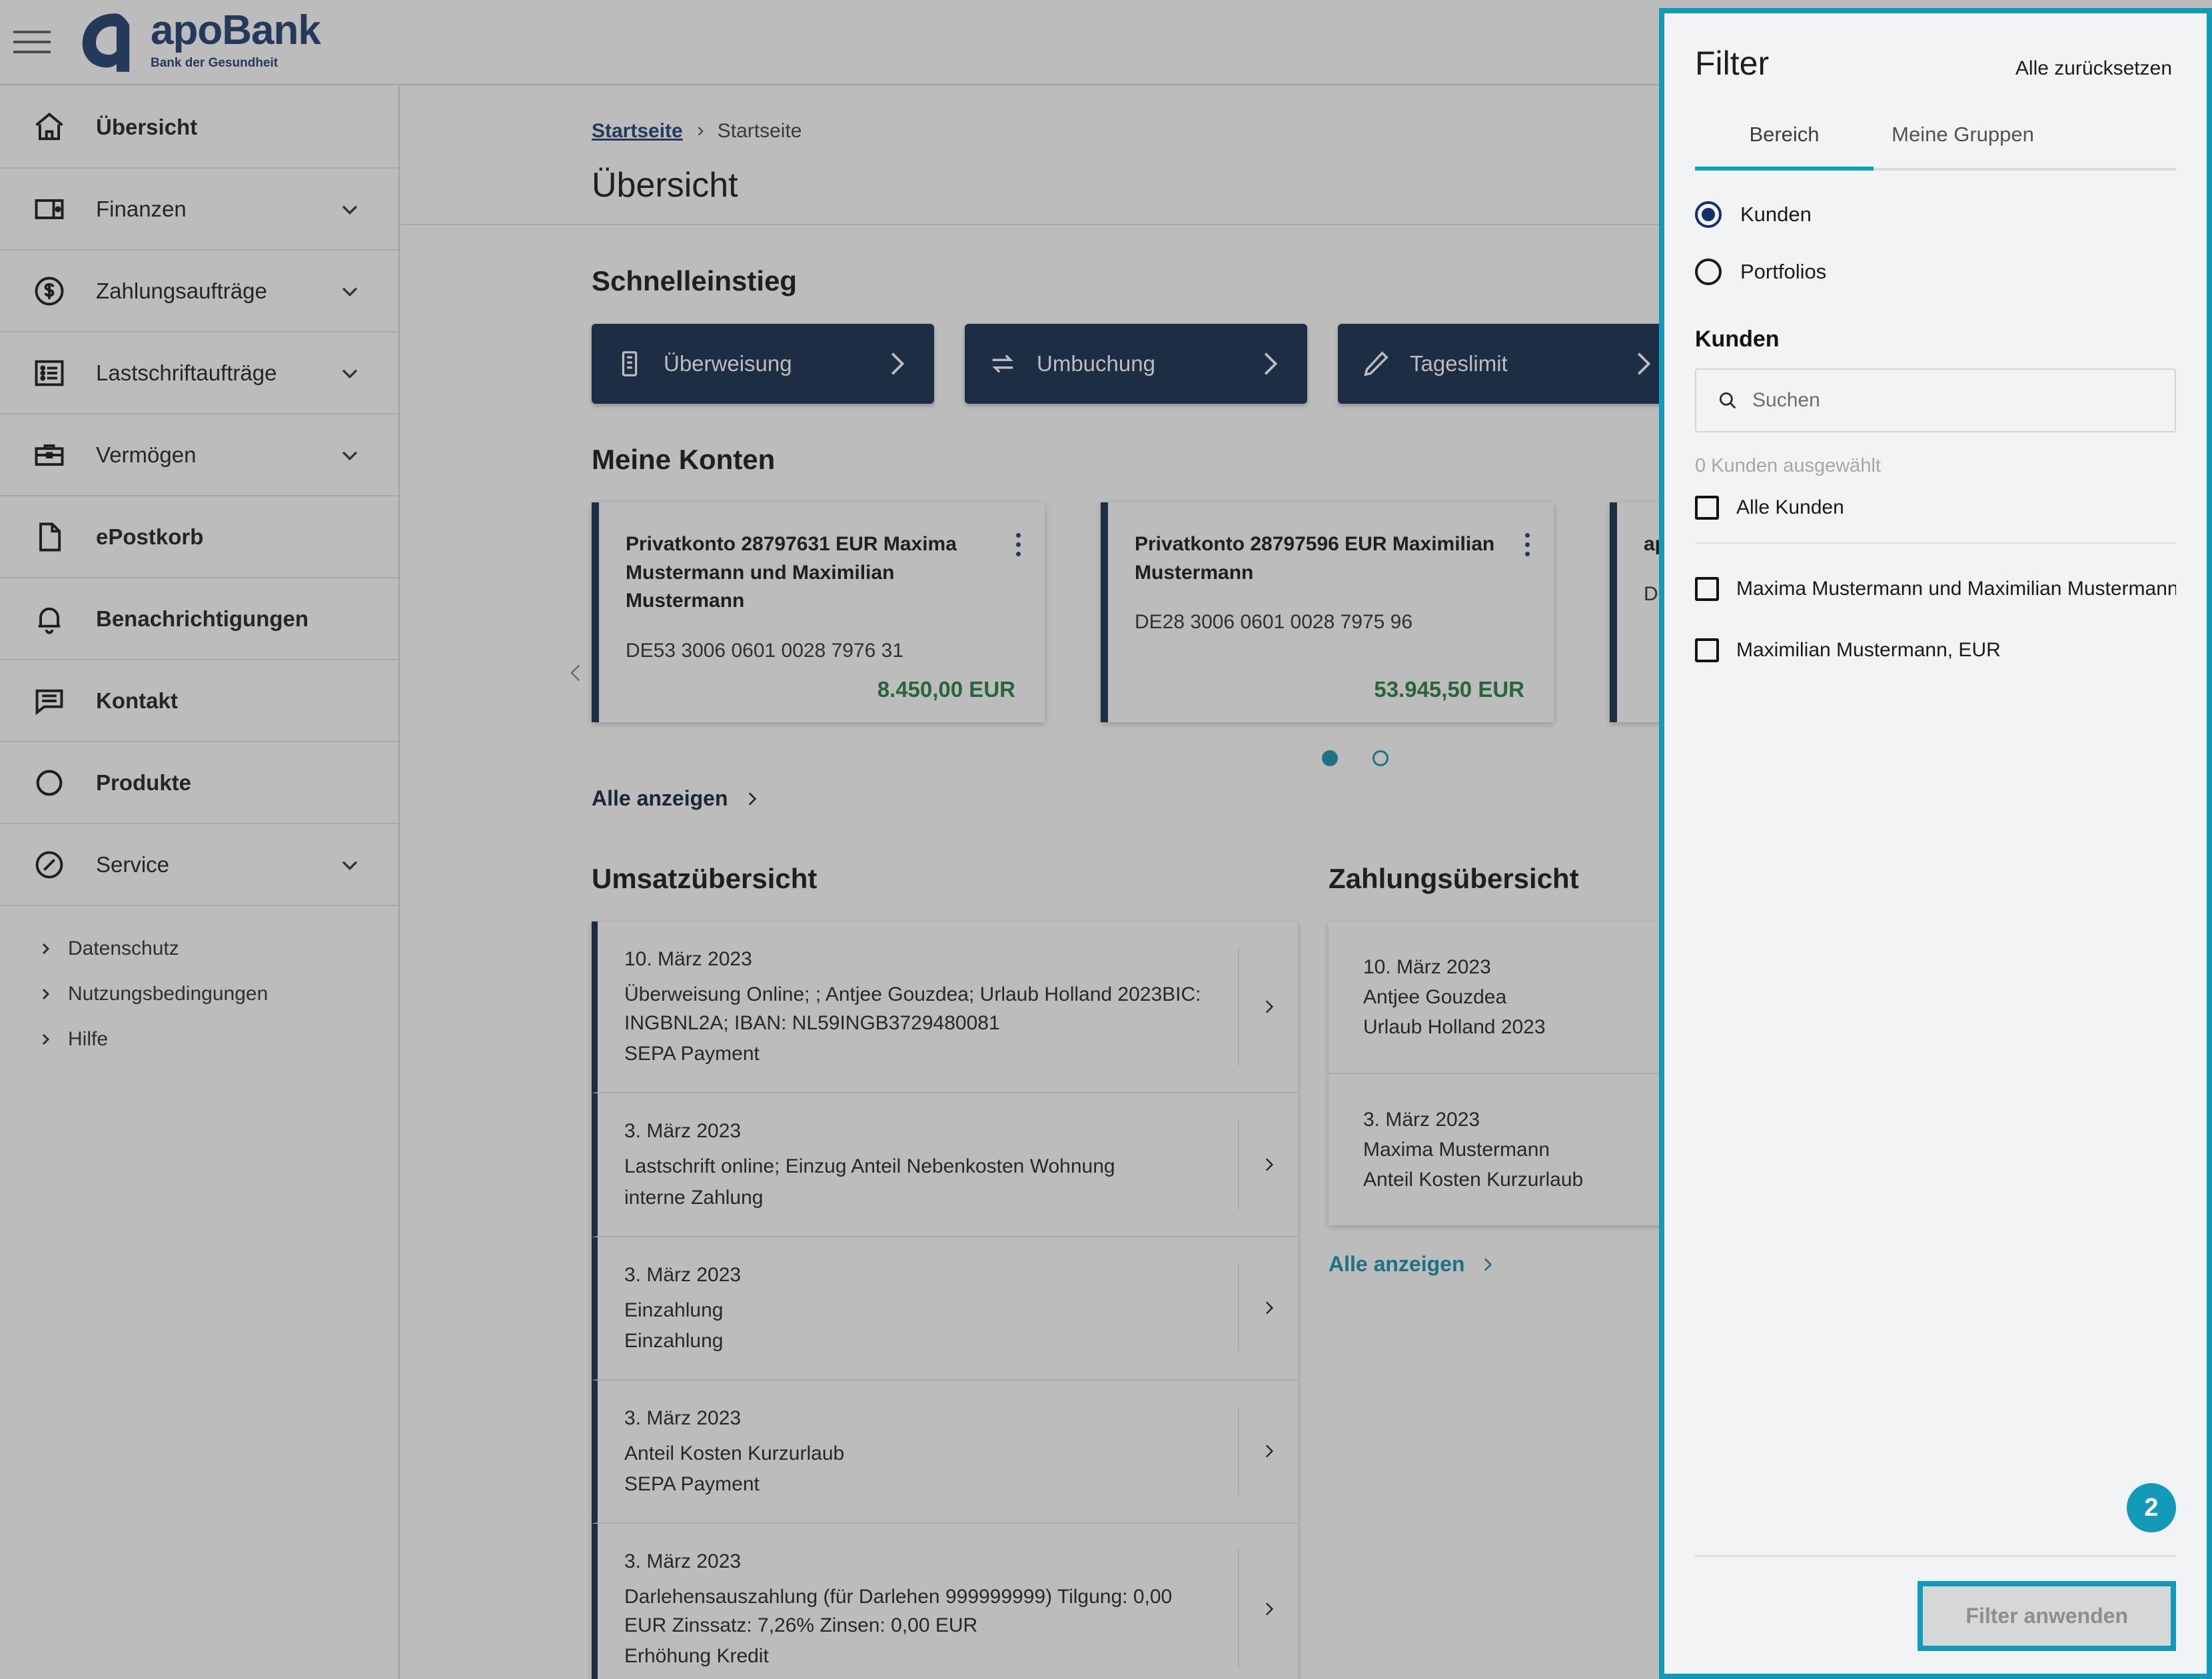 This screenshot has width=2212, height=1679. Describe the element at coordinates (576, 673) in the screenshot. I see `carousel-prev-icon` at that location.